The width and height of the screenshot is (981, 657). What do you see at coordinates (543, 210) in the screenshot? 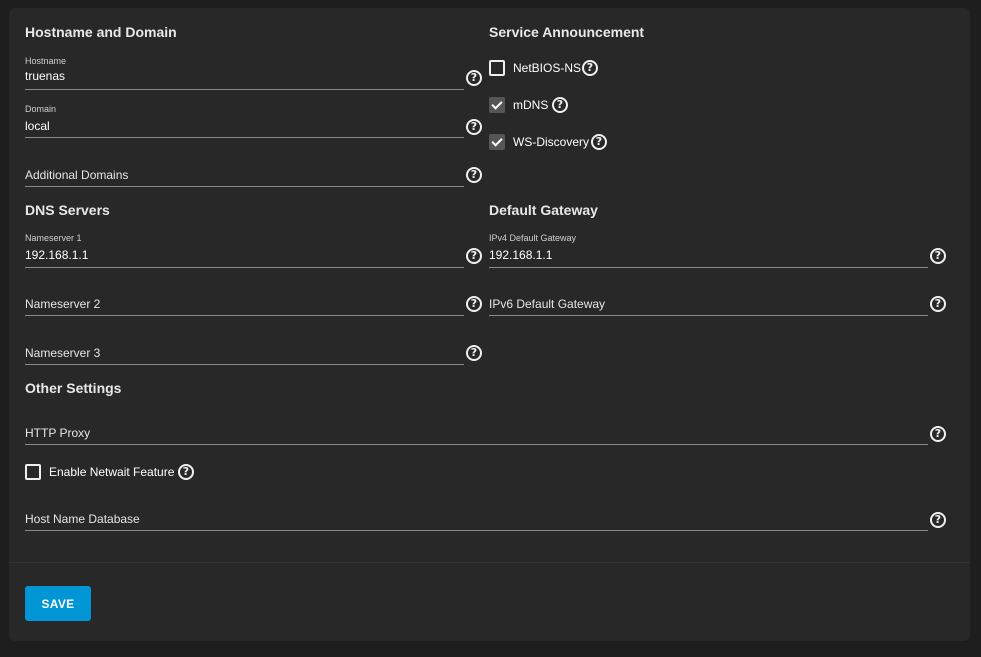
I see `section-title-default-gateway: Default Gateway` at bounding box center [543, 210].